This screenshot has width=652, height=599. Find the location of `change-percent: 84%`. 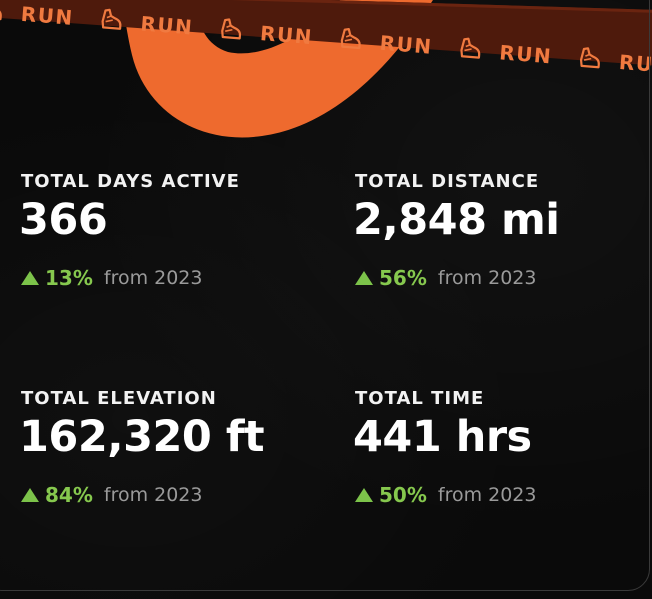

change-percent: 84% is located at coordinates (69, 495).